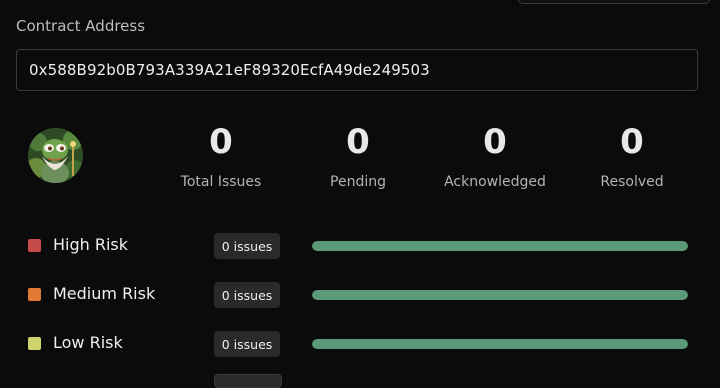  What do you see at coordinates (221, 182) in the screenshot?
I see `stat-total-issues-label: Total Issues` at bounding box center [221, 182].